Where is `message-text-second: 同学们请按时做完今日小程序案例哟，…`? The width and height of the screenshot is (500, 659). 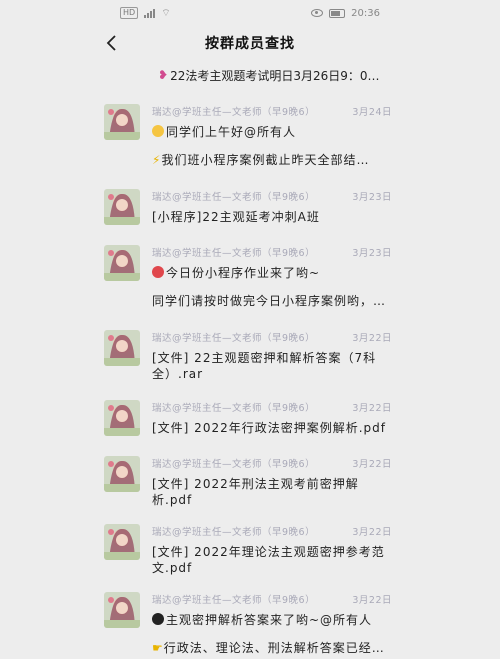
message-text-second: 同学们请按时做完今日小程序案例哟，… is located at coordinates (269, 301).